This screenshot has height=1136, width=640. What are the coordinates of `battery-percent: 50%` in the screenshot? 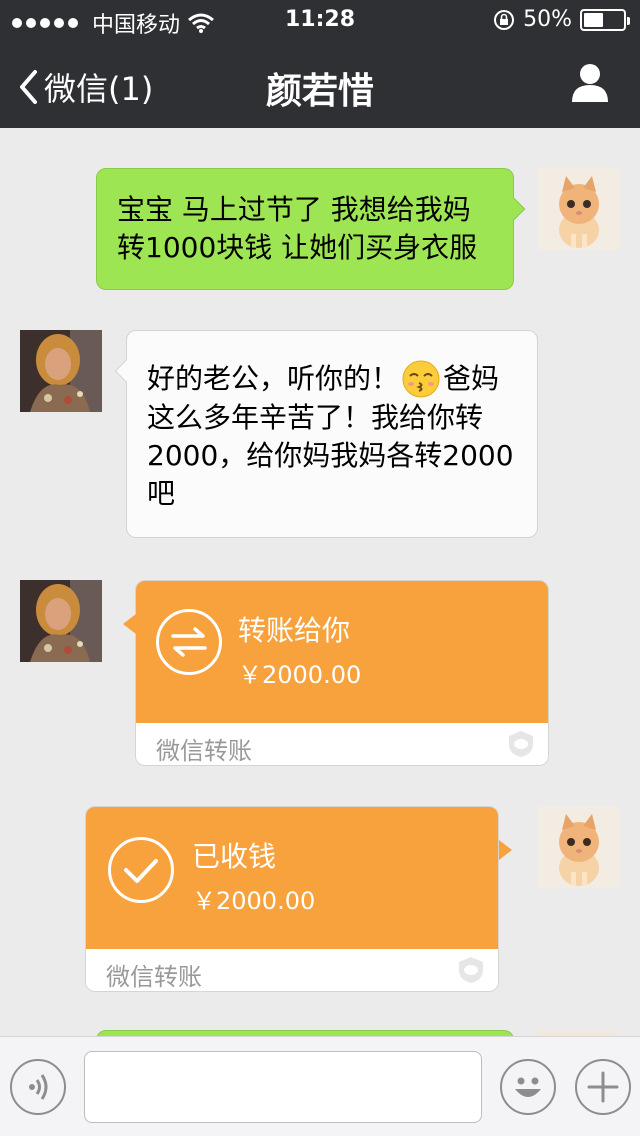 It's located at (547, 19).